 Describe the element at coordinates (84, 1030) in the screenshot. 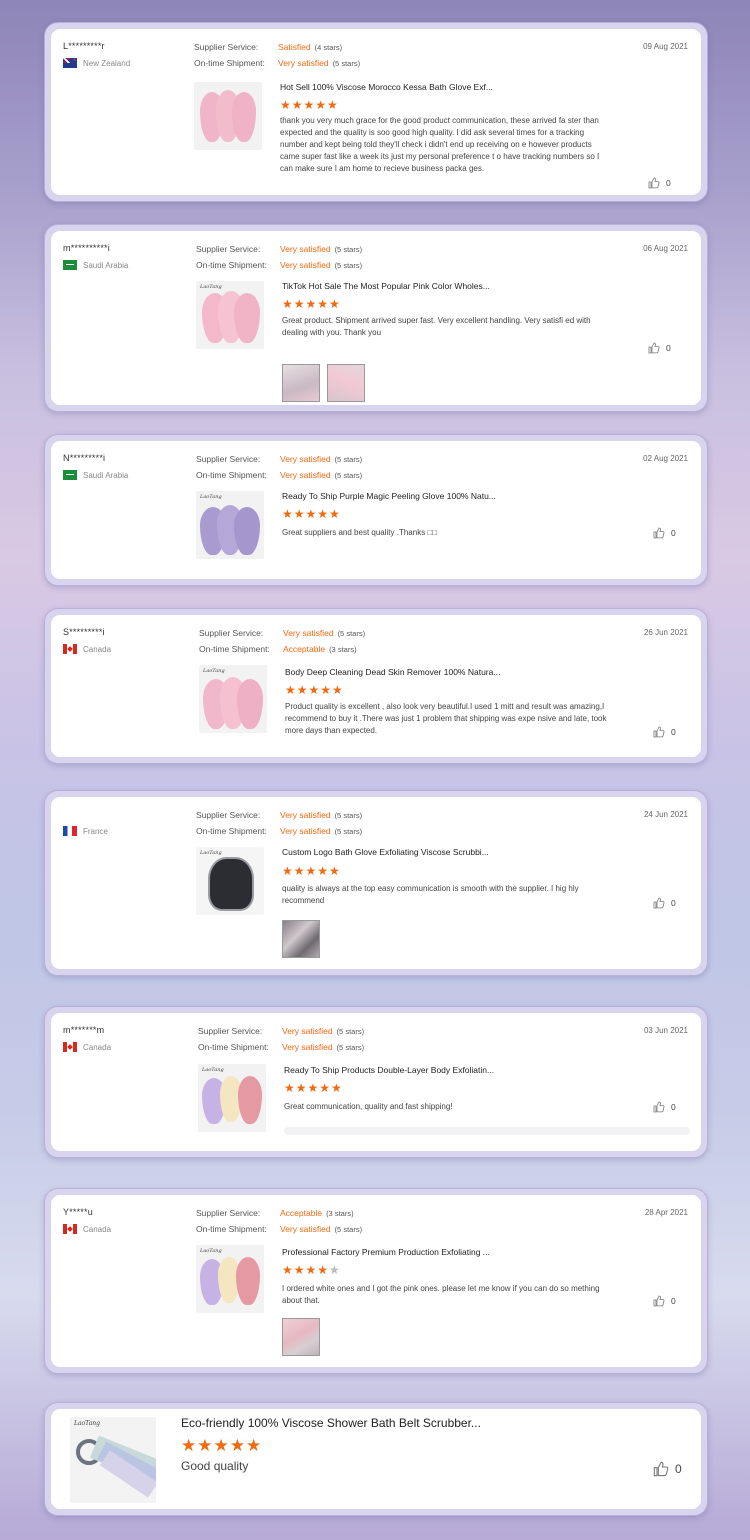

I see `reviewer-name: m*******m` at that location.